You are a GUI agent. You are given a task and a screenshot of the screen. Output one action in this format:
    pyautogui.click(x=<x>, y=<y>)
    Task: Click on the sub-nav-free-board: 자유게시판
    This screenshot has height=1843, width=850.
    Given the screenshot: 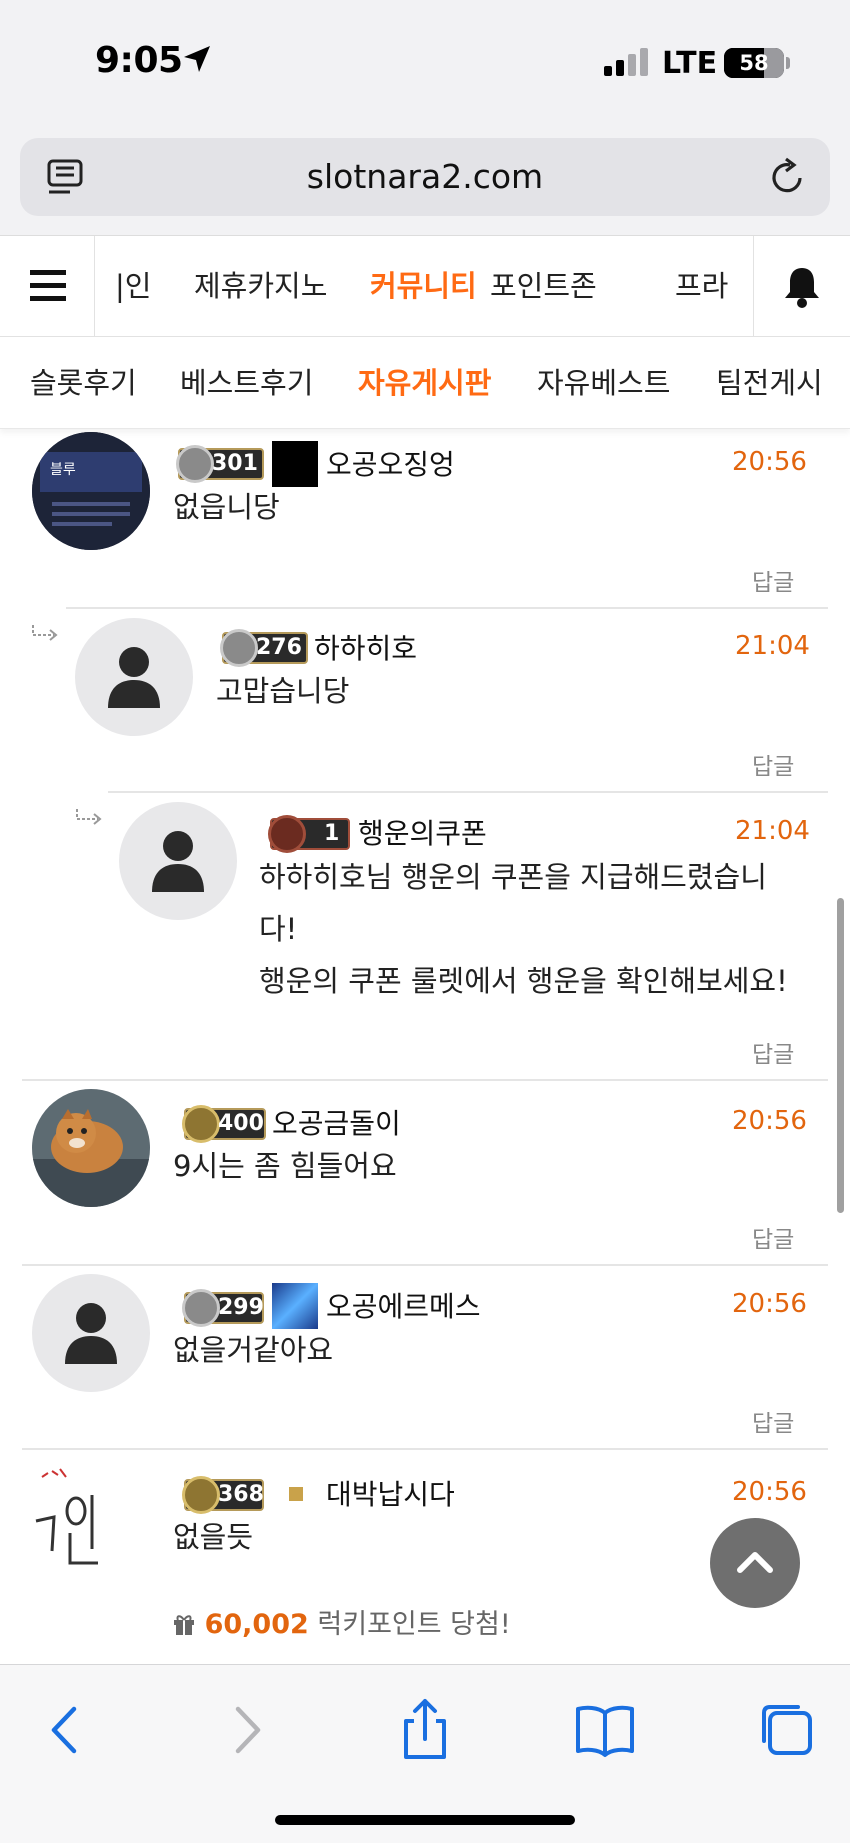 What is the action you would take?
    pyautogui.click(x=424, y=382)
    